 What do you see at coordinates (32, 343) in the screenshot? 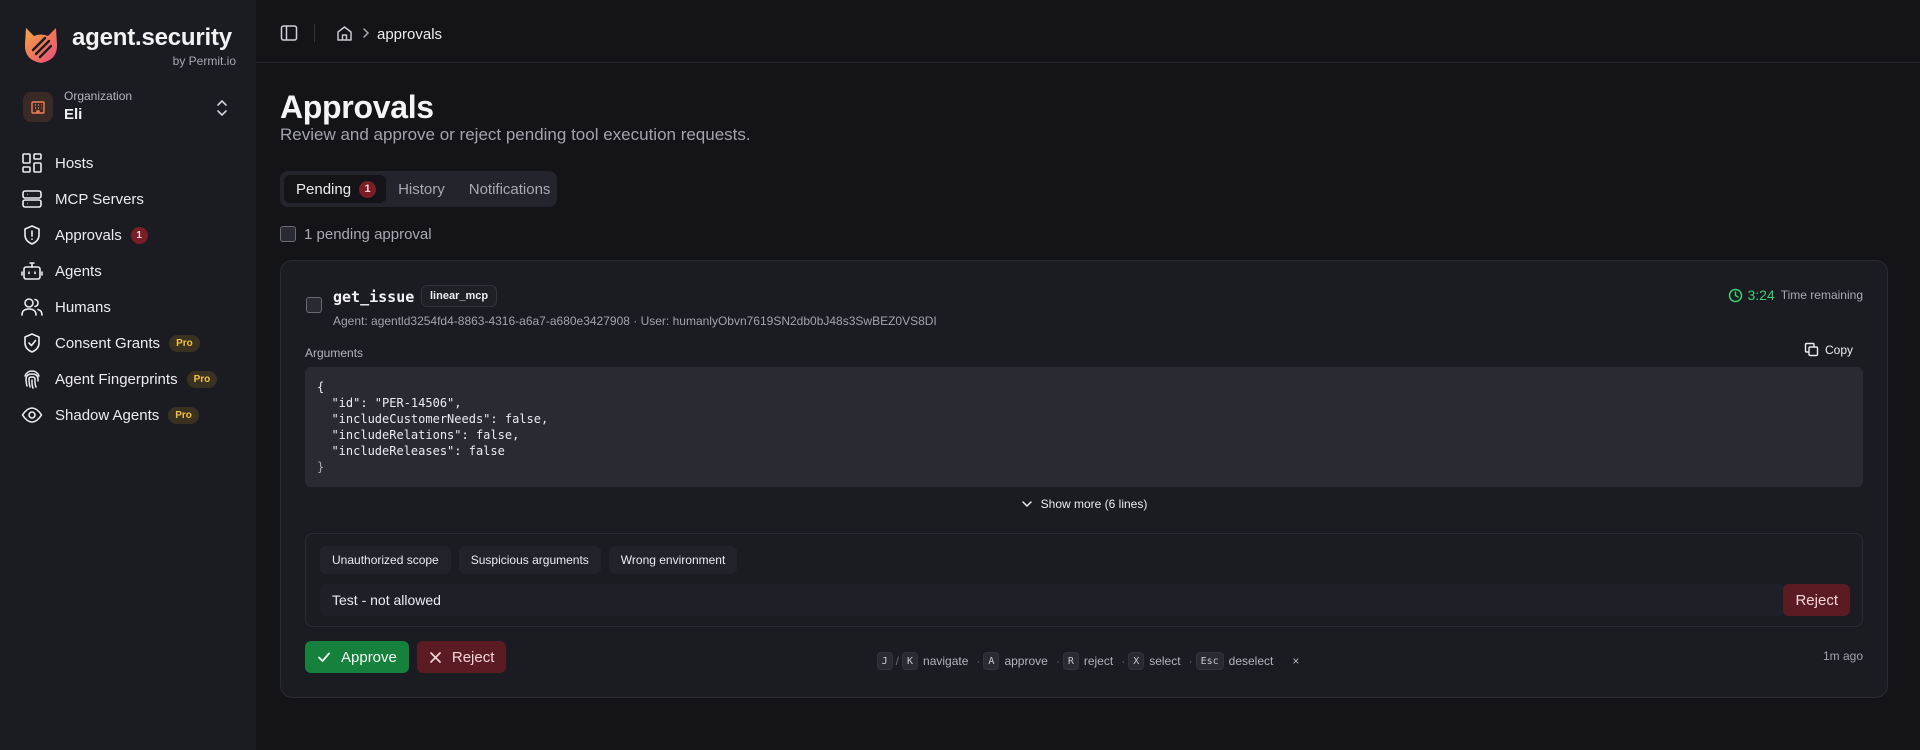
I see `shield-check-icon` at bounding box center [32, 343].